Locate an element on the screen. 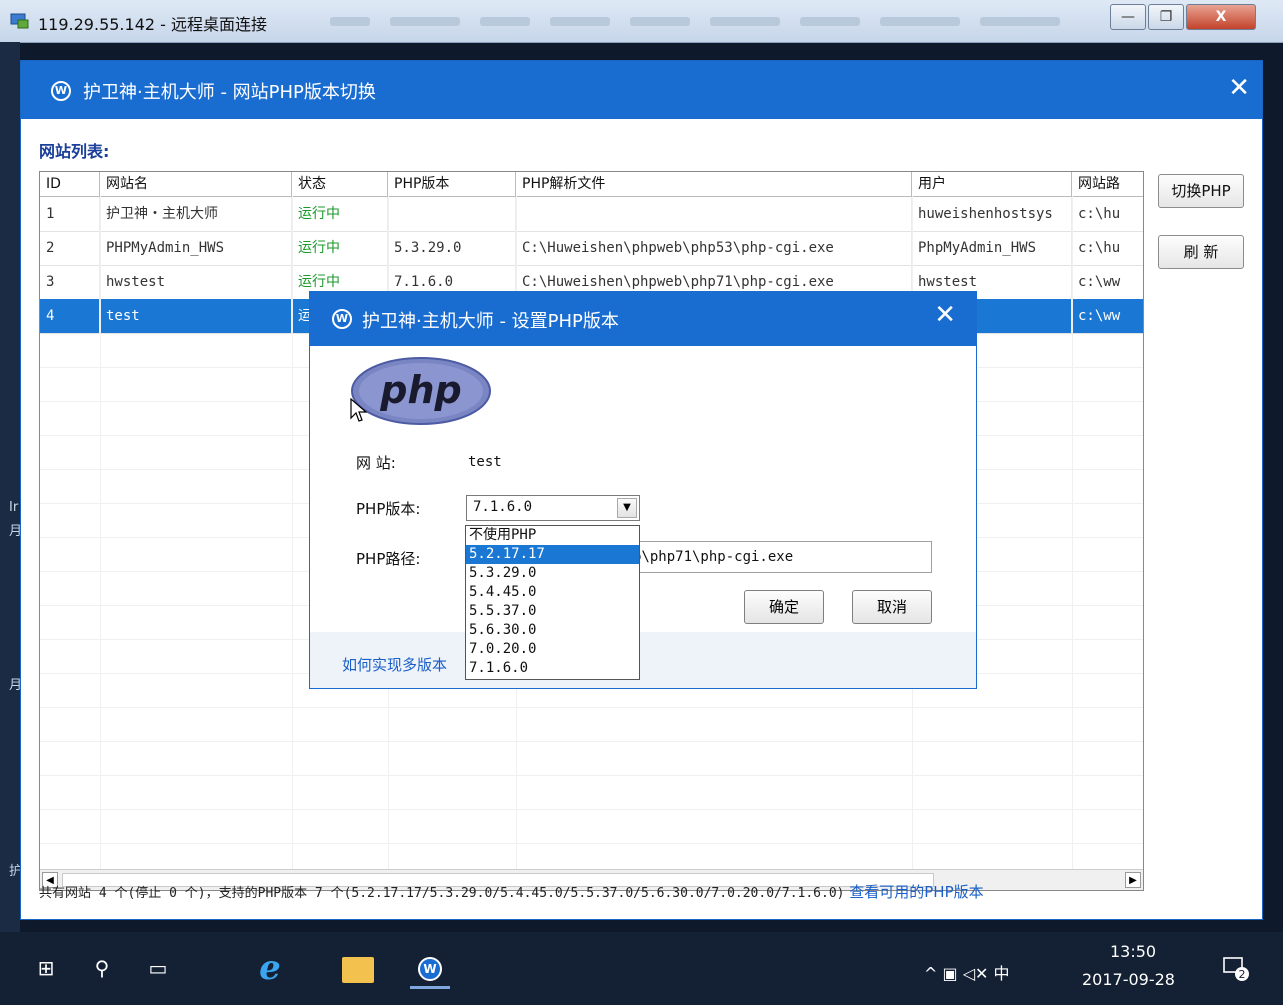 The height and width of the screenshot is (1005, 1283). main-close-button: ✕ is located at coordinates (1239, 88).